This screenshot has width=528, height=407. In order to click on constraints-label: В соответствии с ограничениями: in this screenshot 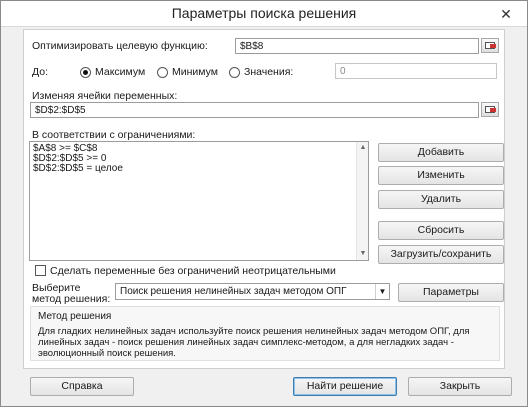, I will do `click(114, 135)`.